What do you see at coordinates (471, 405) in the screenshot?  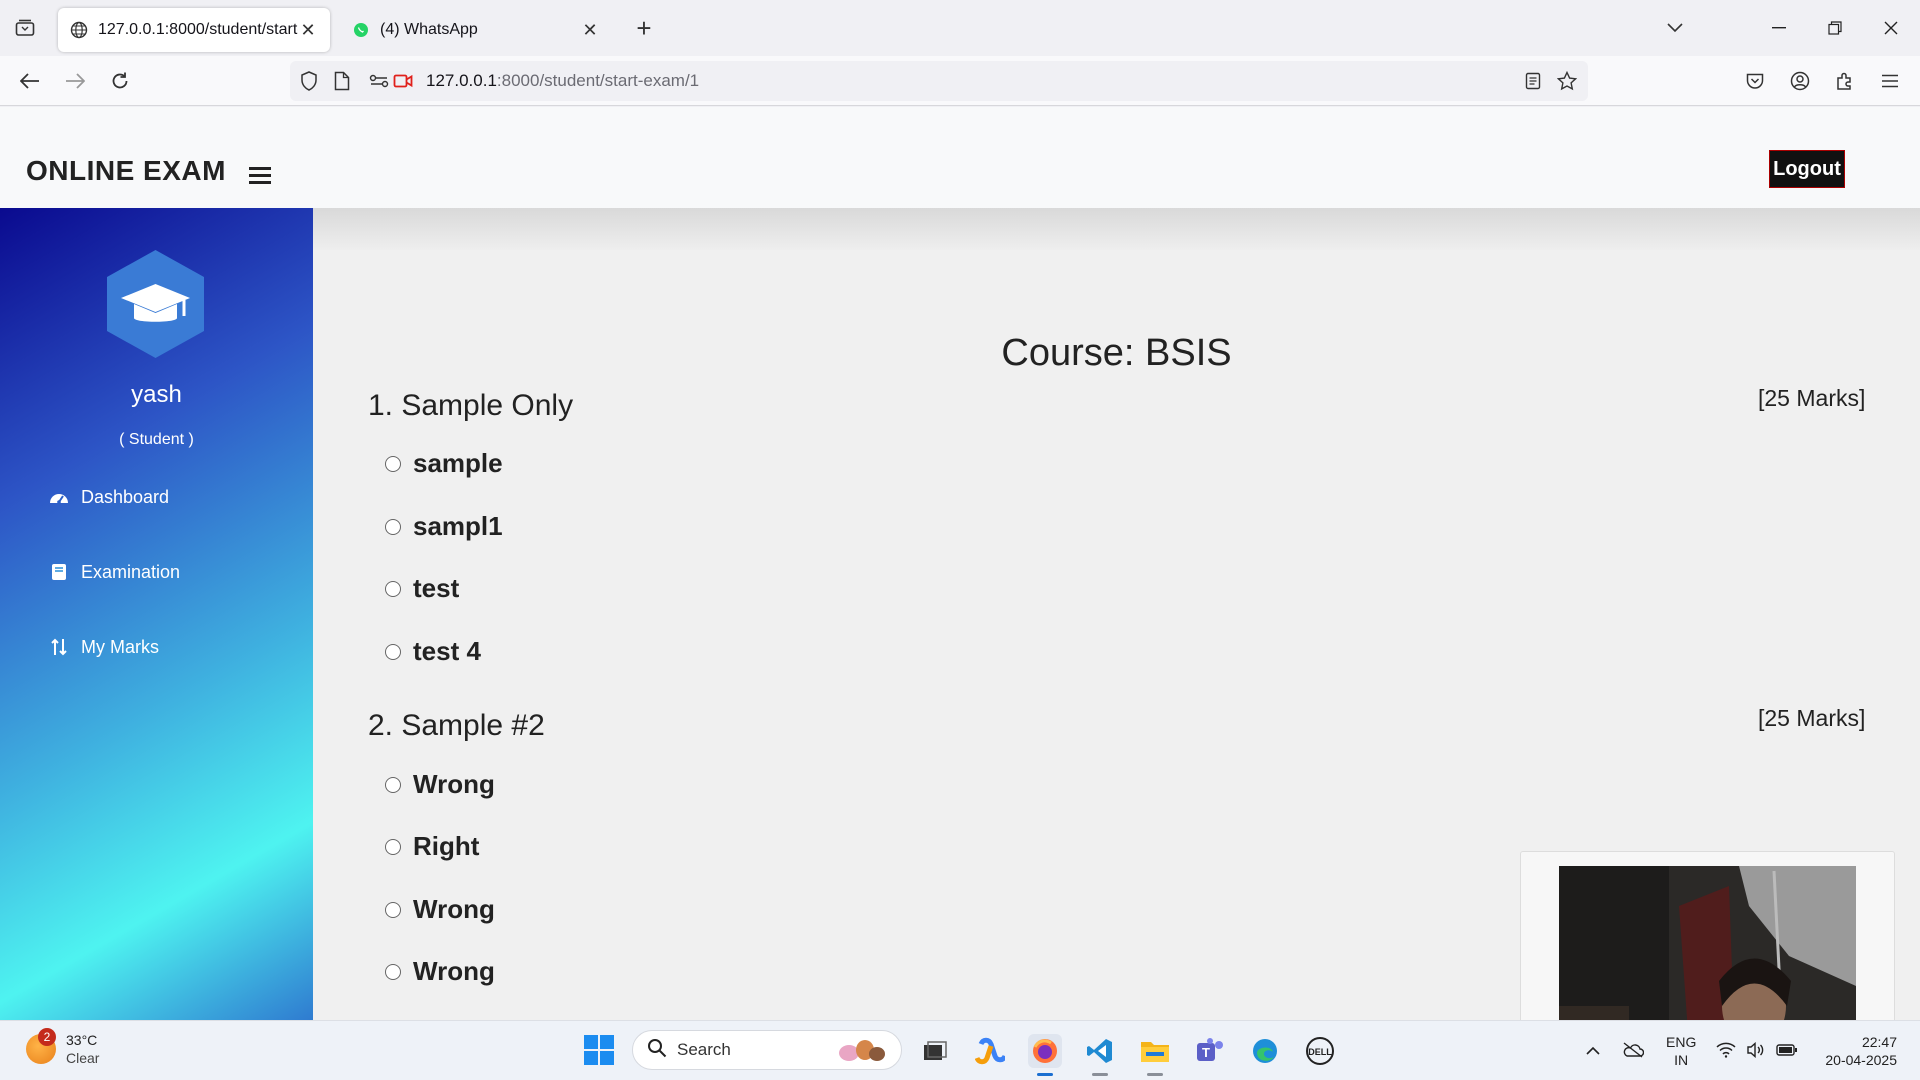 I see `question-title: 1. Sample Only` at bounding box center [471, 405].